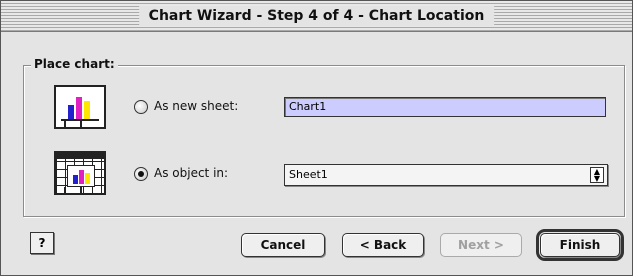 The image size is (633, 276). Describe the element at coordinates (42, 243) in the screenshot. I see `help-button: ?` at that location.